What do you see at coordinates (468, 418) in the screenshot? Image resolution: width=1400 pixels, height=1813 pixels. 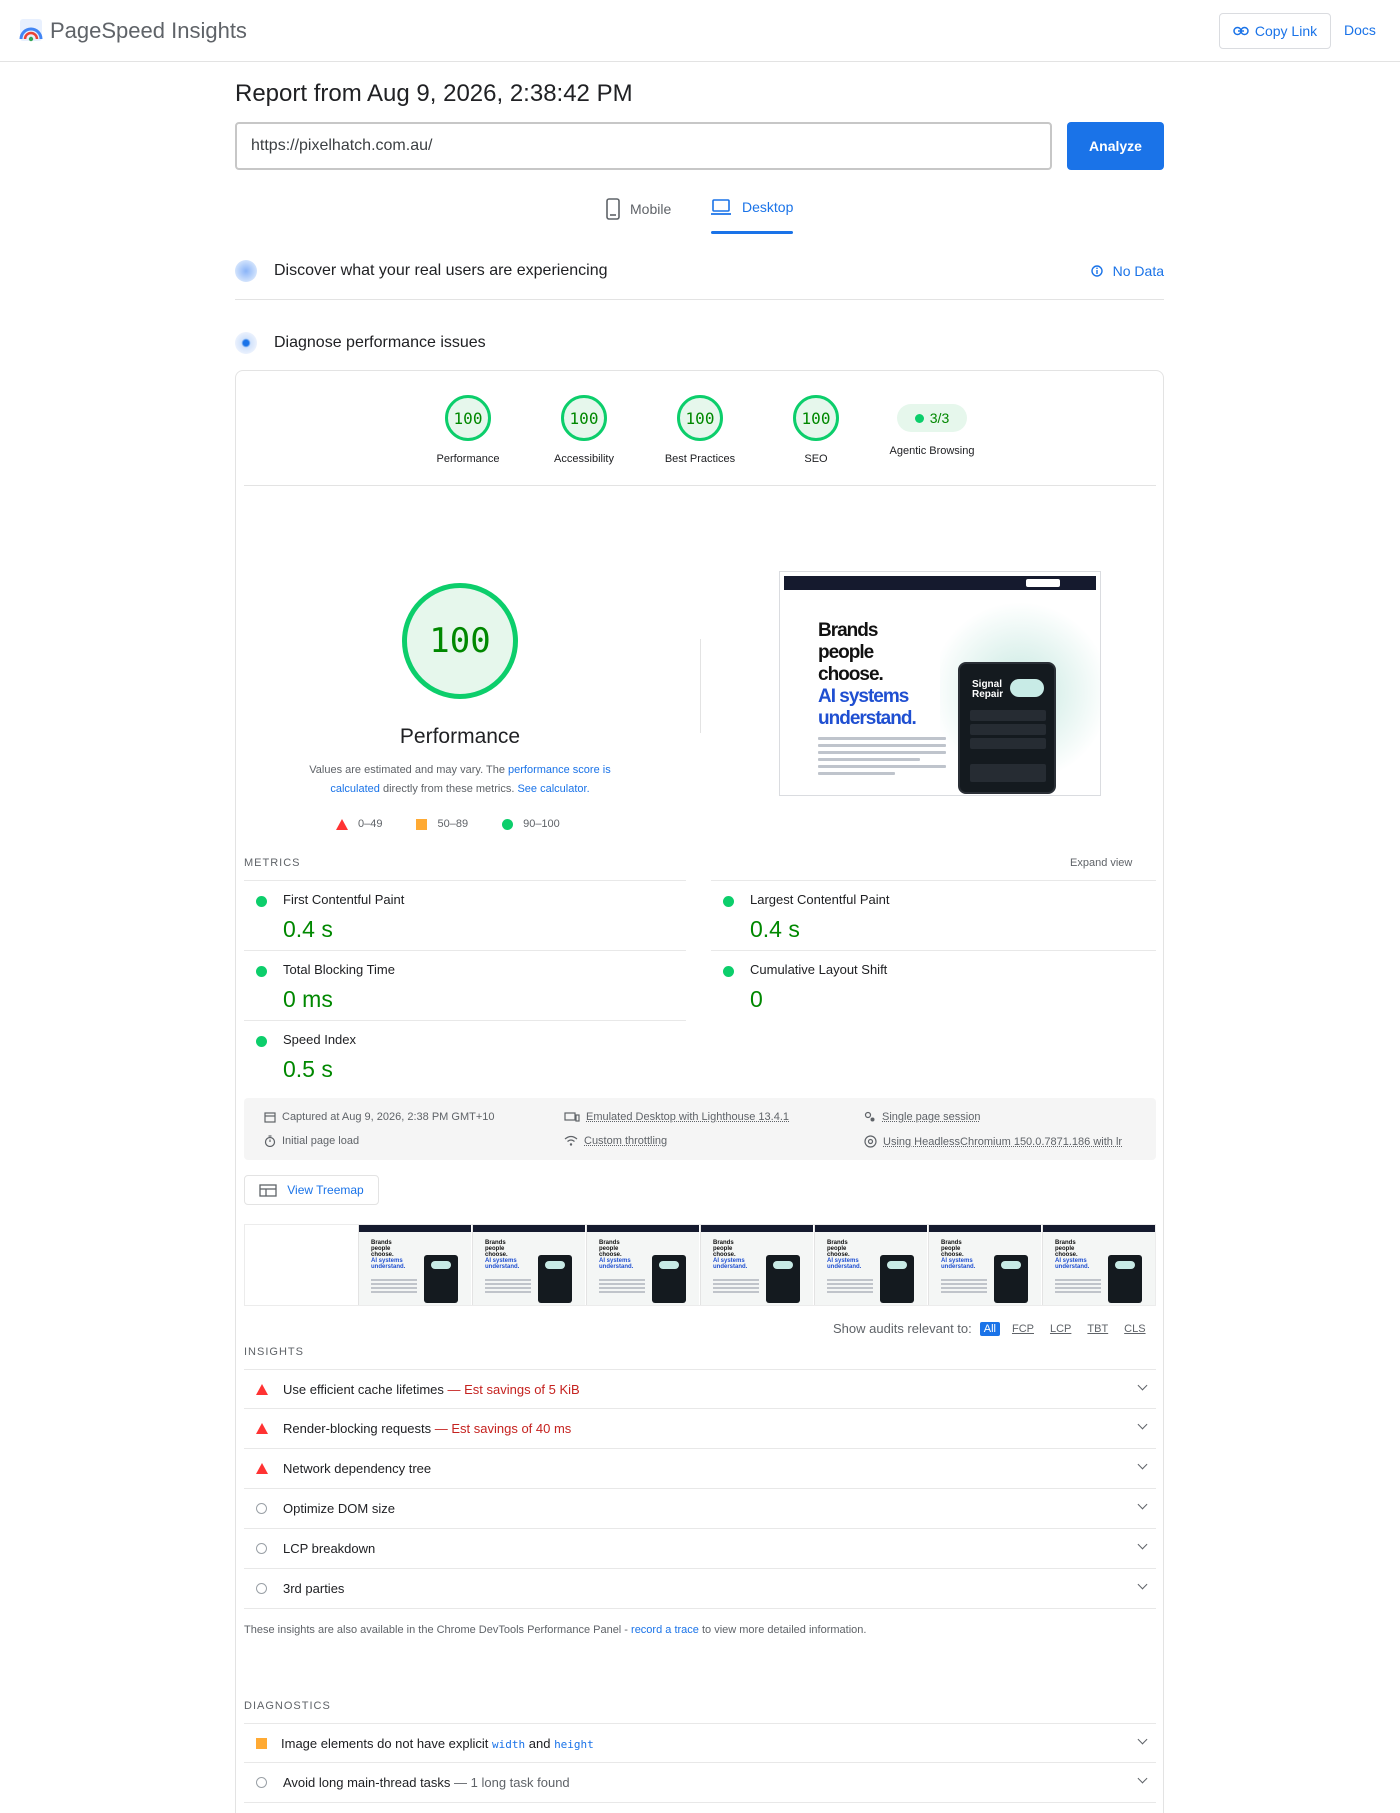 I see `gauge-performance-score: 100` at bounding box center [468, 418].